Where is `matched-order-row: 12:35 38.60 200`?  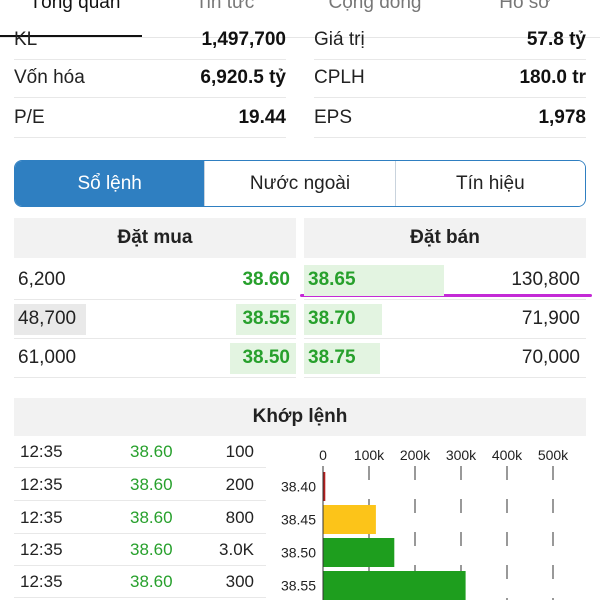 matched-order-row: 12:35 38.60 200 is located at coordinates (140, 485).